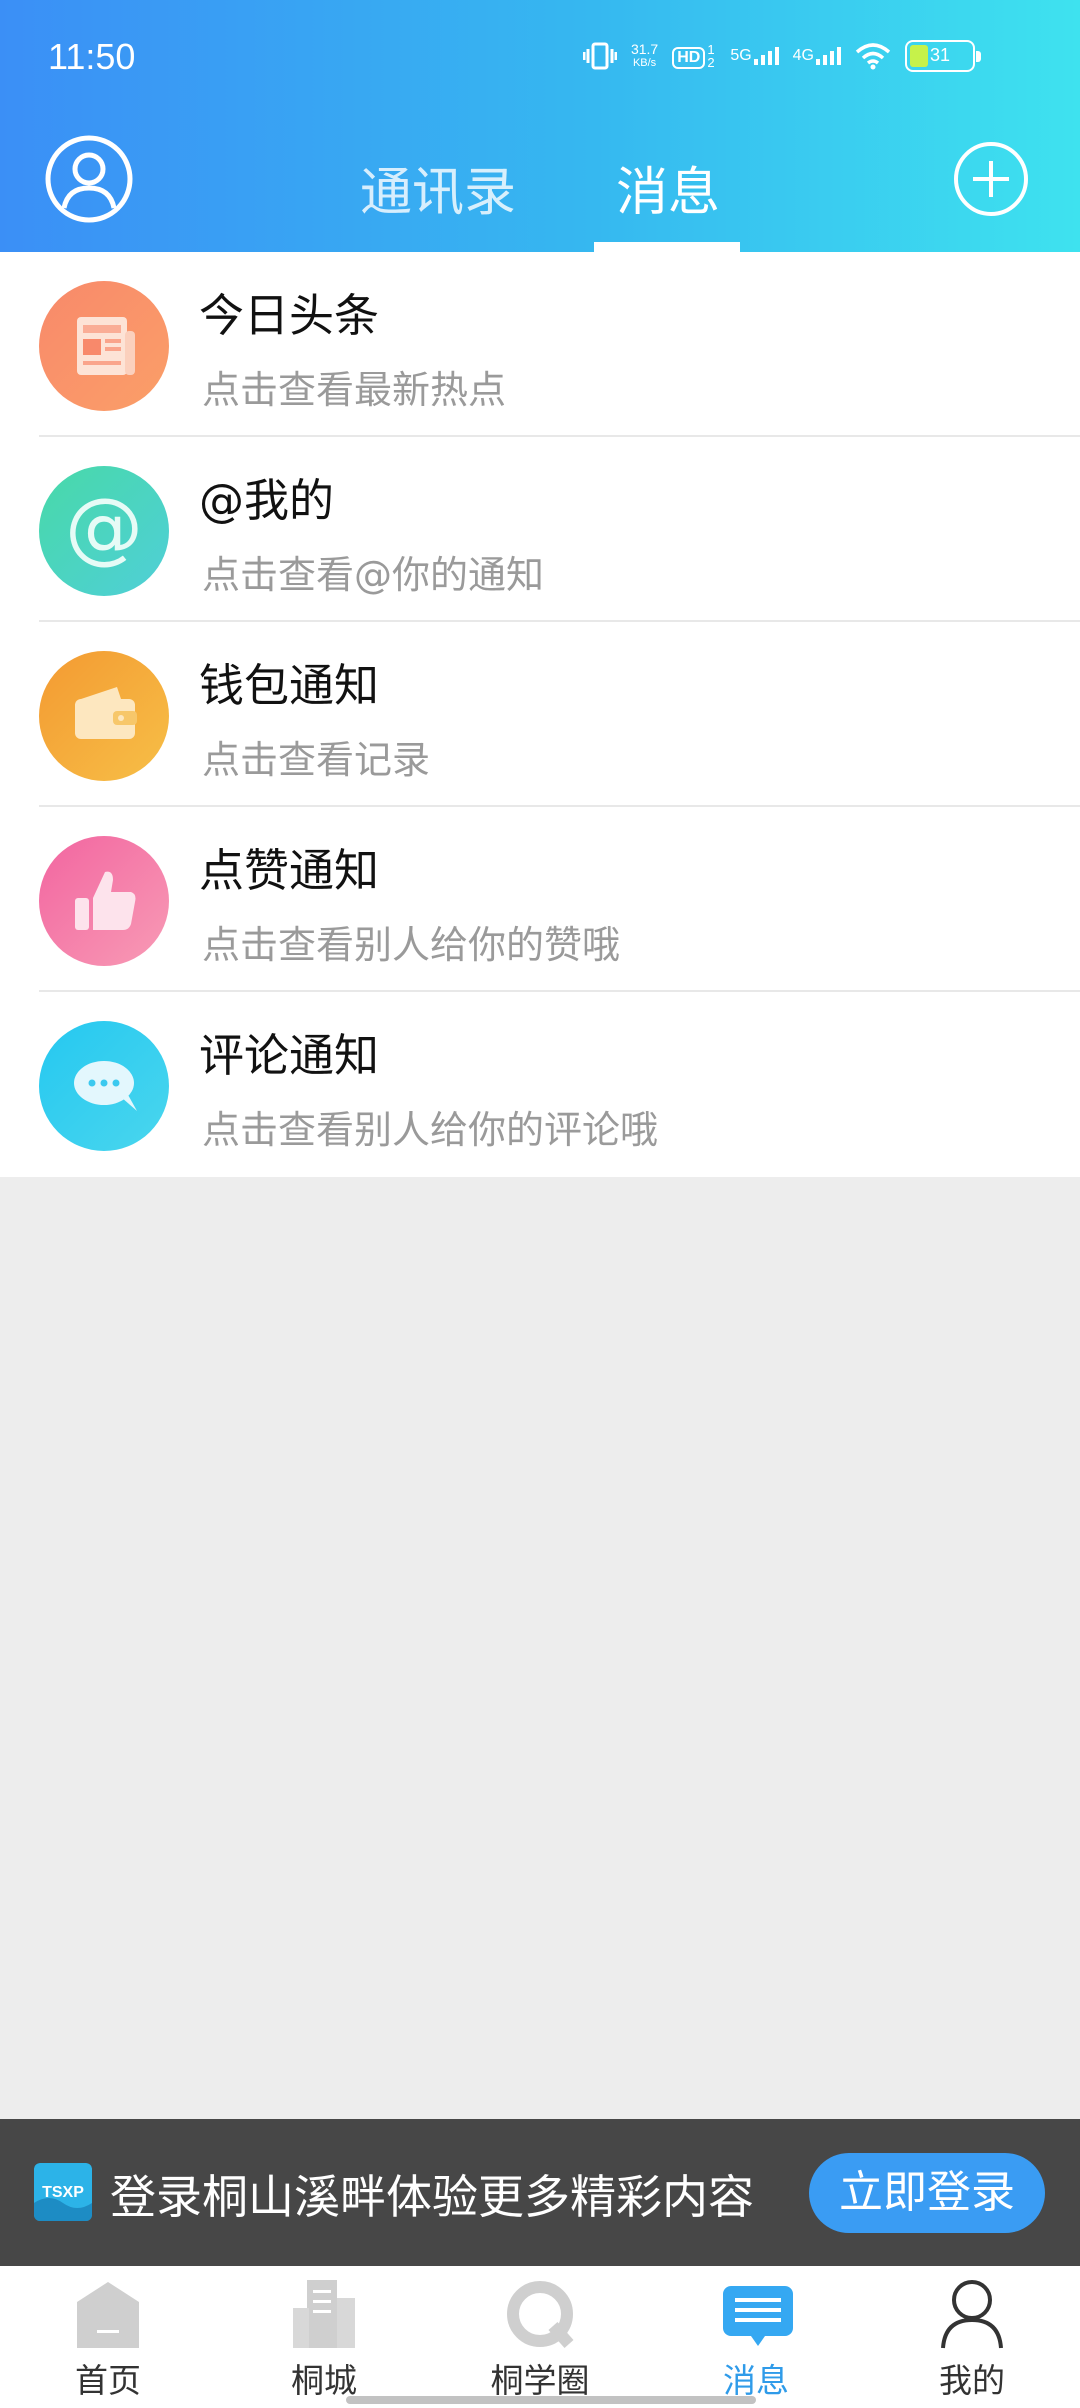  Describe the element at coordinates (104, 901) in the screenshot. I see `thumbs-up-icon` at that location.